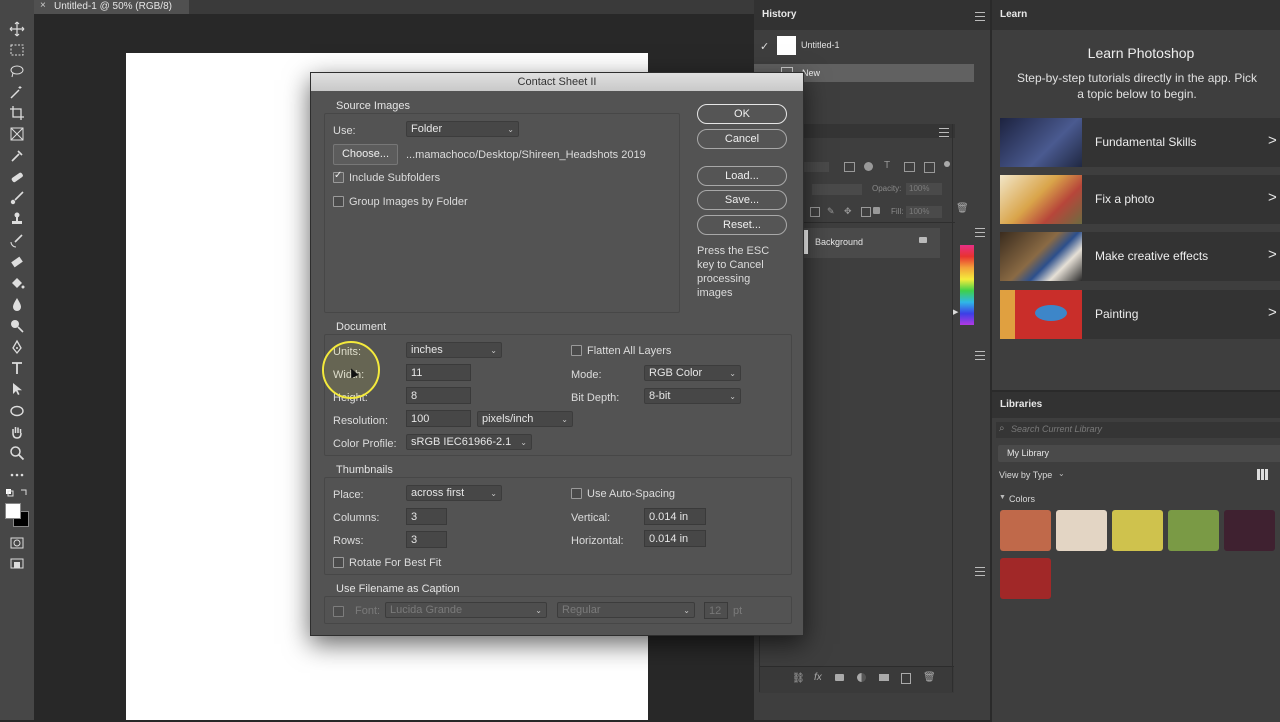 This screenshot has width=1280, height=722. What do you see at coordinates (17, 564) in the screenshot?
I see `screen-mode-icon` at bounding box center [17, 564].